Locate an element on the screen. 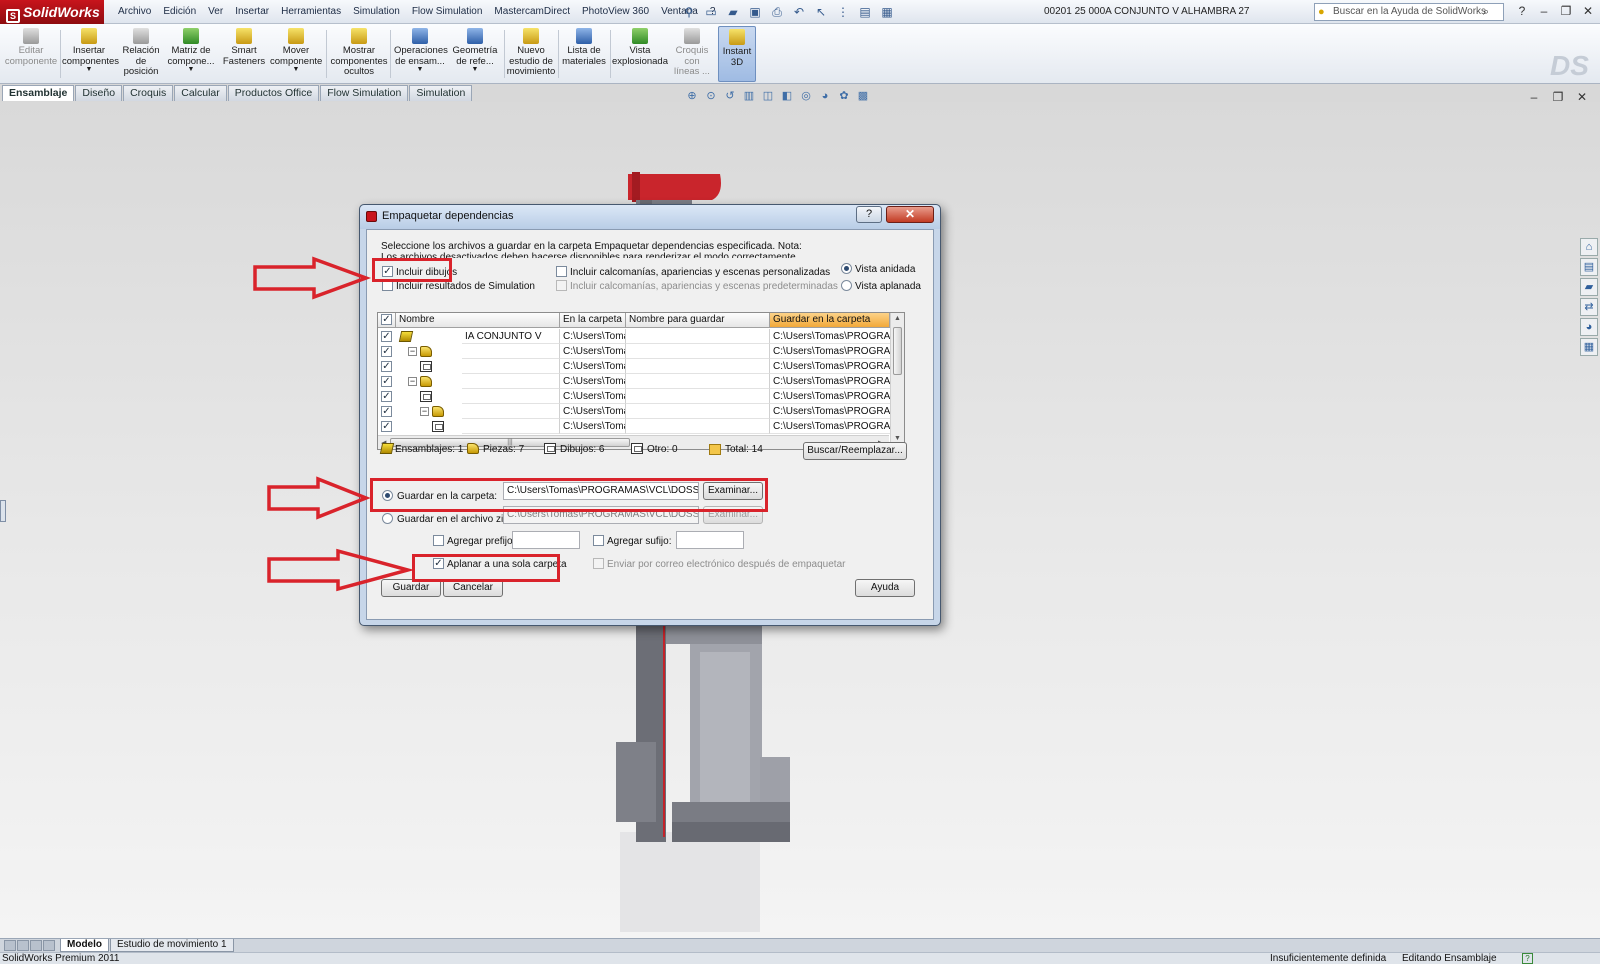  menu-mastercamdirect: MastercamDirect is located at coordinates (532, 12).